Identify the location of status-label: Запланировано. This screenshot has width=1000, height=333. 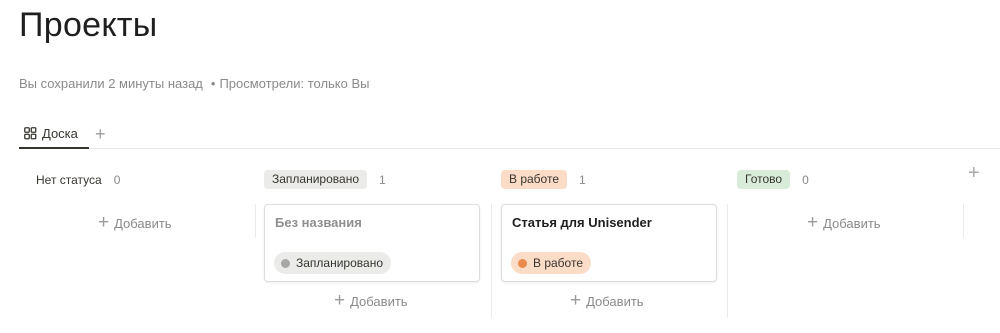
(339, 263).